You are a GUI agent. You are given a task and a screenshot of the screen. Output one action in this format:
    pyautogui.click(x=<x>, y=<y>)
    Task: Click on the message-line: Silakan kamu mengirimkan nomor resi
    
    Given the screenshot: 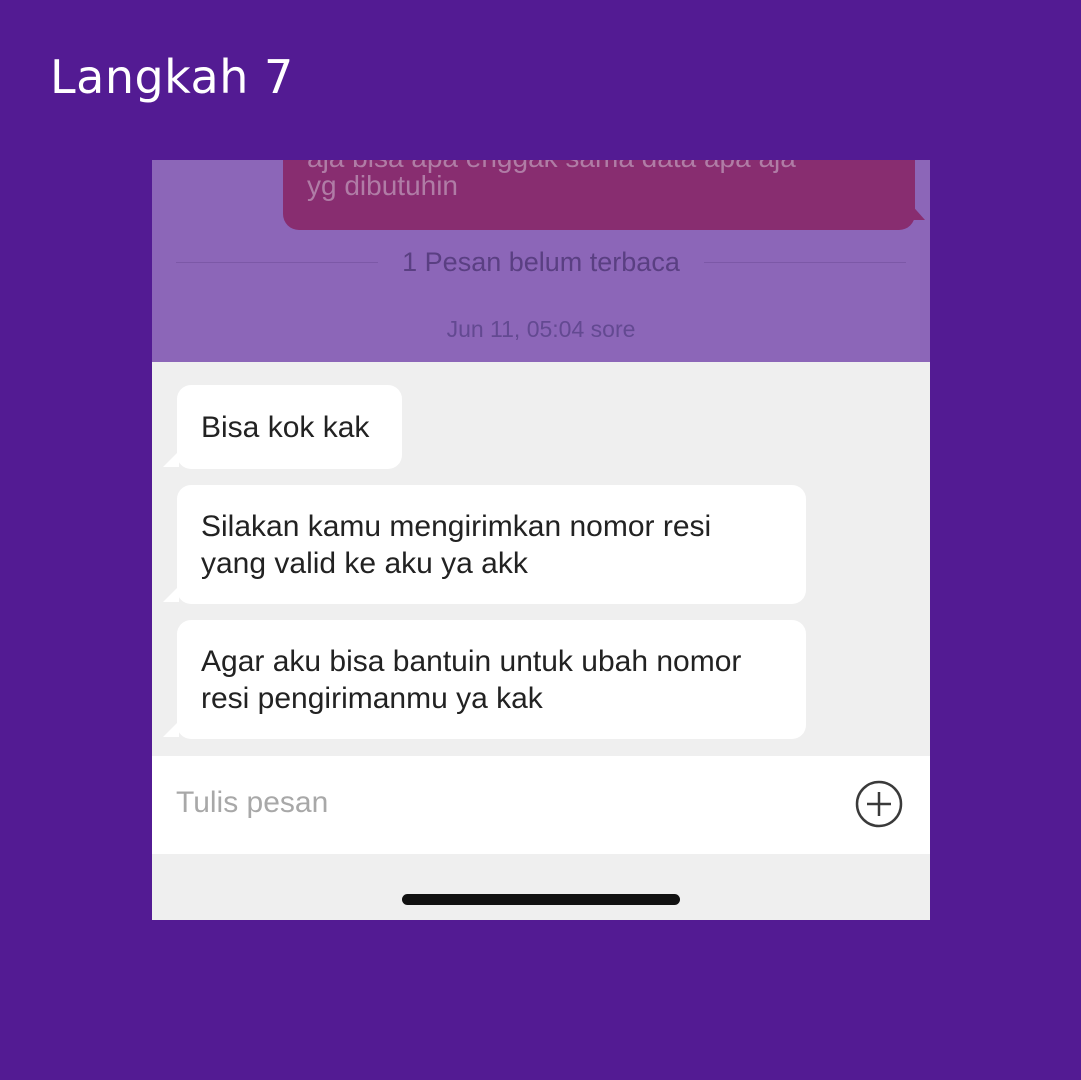 What is the action you would take?
    pyautogui.click(x=456, y=526)
    